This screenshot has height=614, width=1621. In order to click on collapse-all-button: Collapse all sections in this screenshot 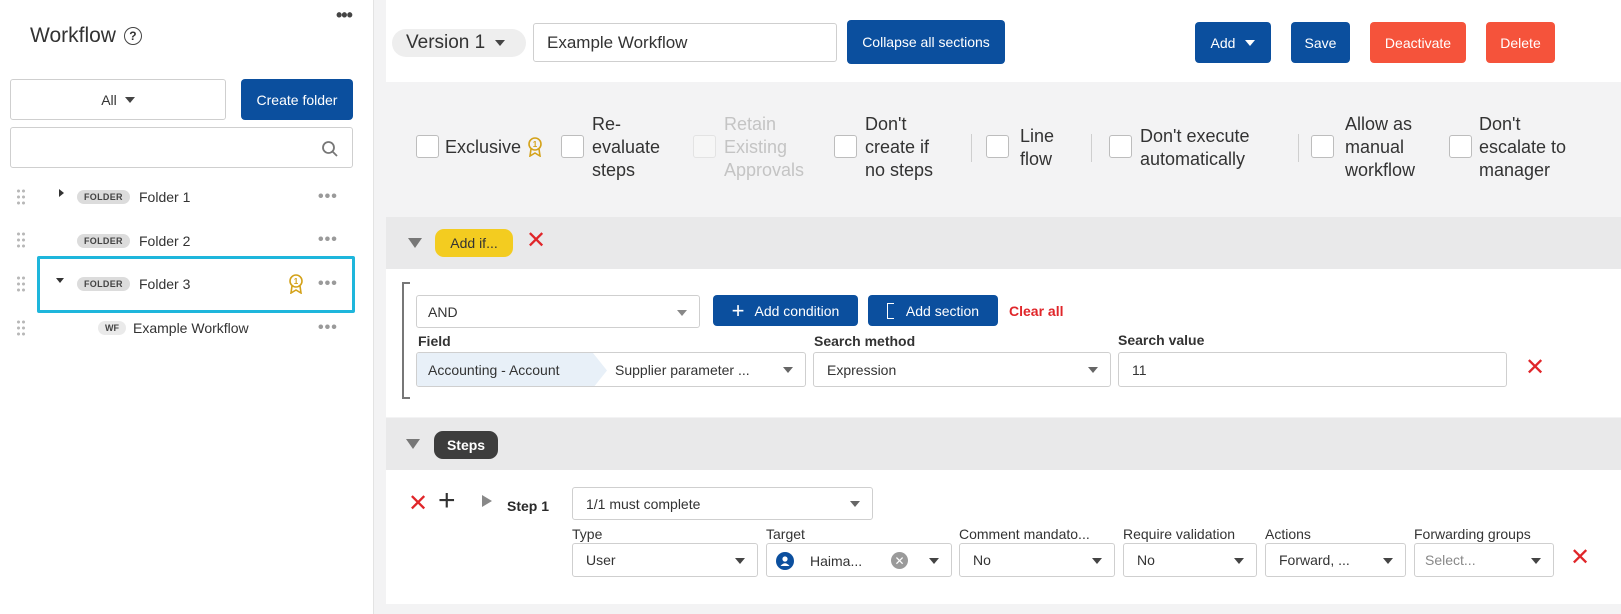, I will do `click(926, 42)`.